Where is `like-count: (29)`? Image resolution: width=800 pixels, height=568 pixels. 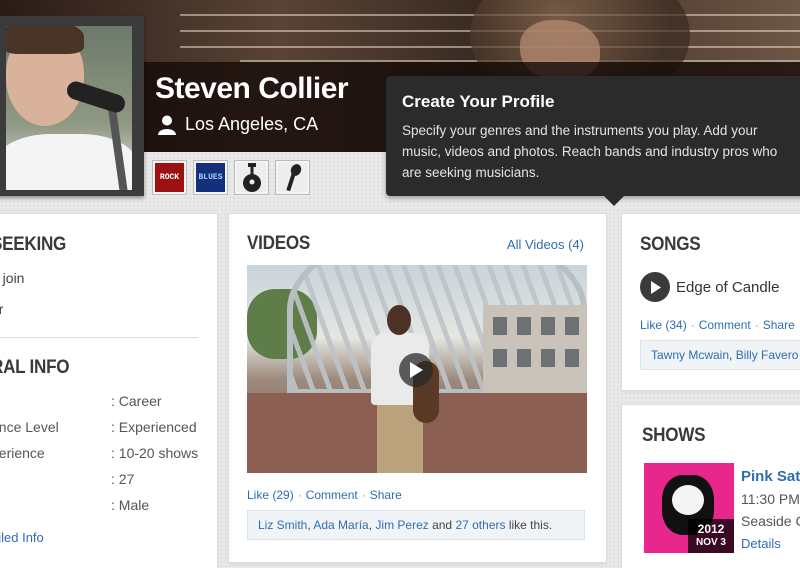 like-count: (29) is located at coordinates (282, 495).